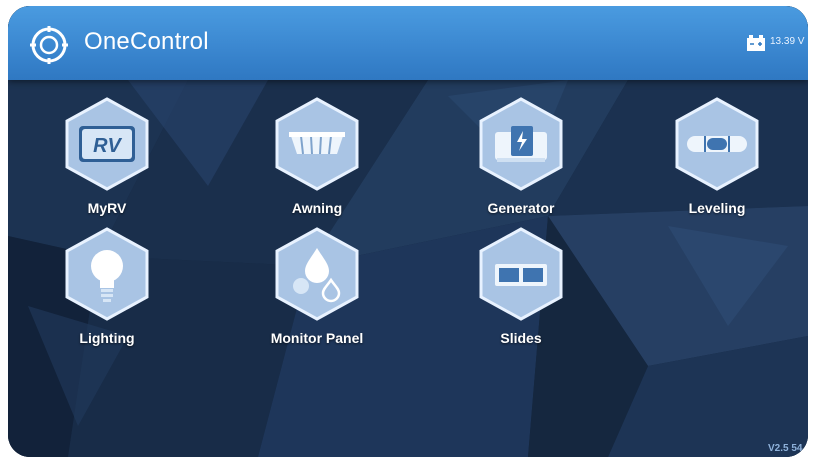 Image resolution: width=816 pixels, height=461 pixels. What do you see at coordinates (317, 144) in the screenshot?
I see `awning-icon` at bounding box center [317, 144].